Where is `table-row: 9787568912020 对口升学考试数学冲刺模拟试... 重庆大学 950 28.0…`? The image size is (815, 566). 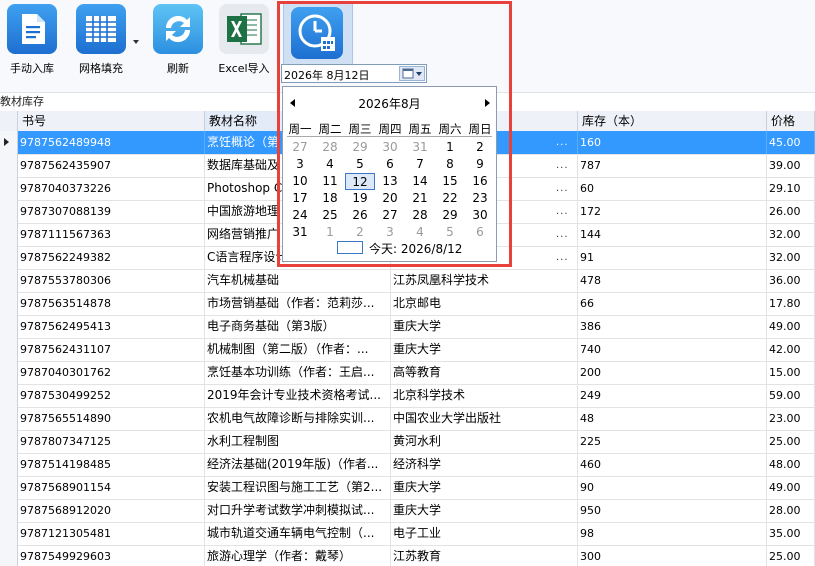
table-row: 9787568912020 对口升学考试数学冲刺模拟试... 重庆大学 950 28.0… is located at coordinates (407, 511).